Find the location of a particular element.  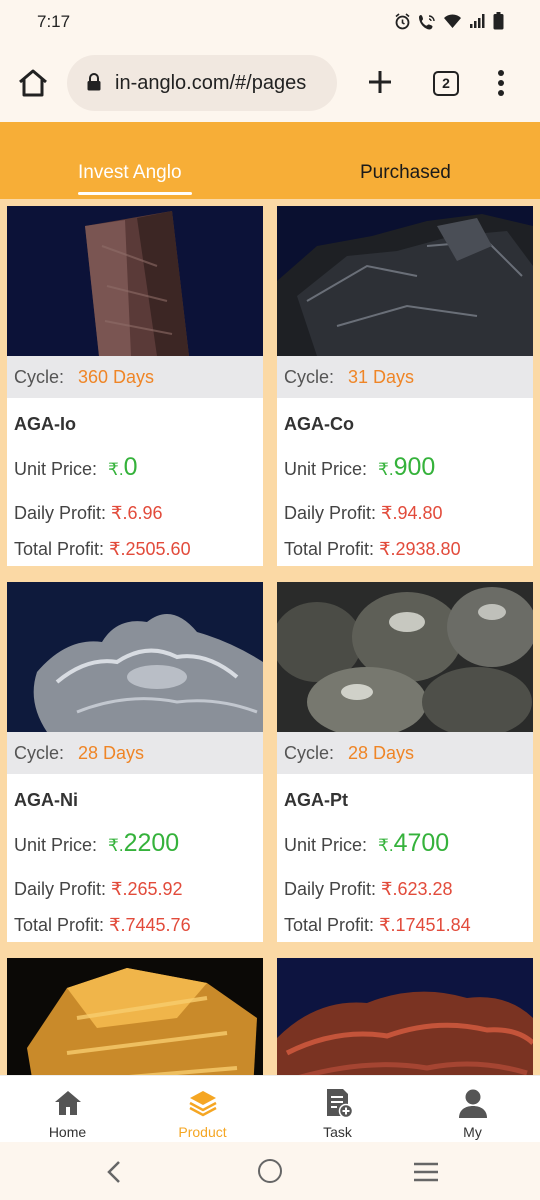

browser-toolbar: in-anglo.com/#/pages 2 is located at coordinates (270, 83).